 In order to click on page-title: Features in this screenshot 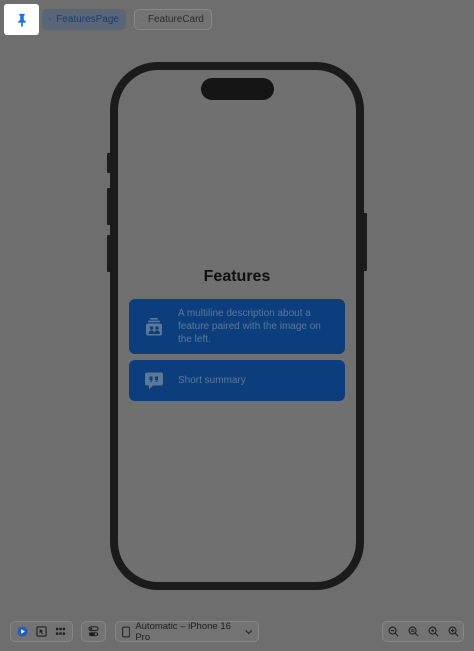, I will do `click(237, 276)`.